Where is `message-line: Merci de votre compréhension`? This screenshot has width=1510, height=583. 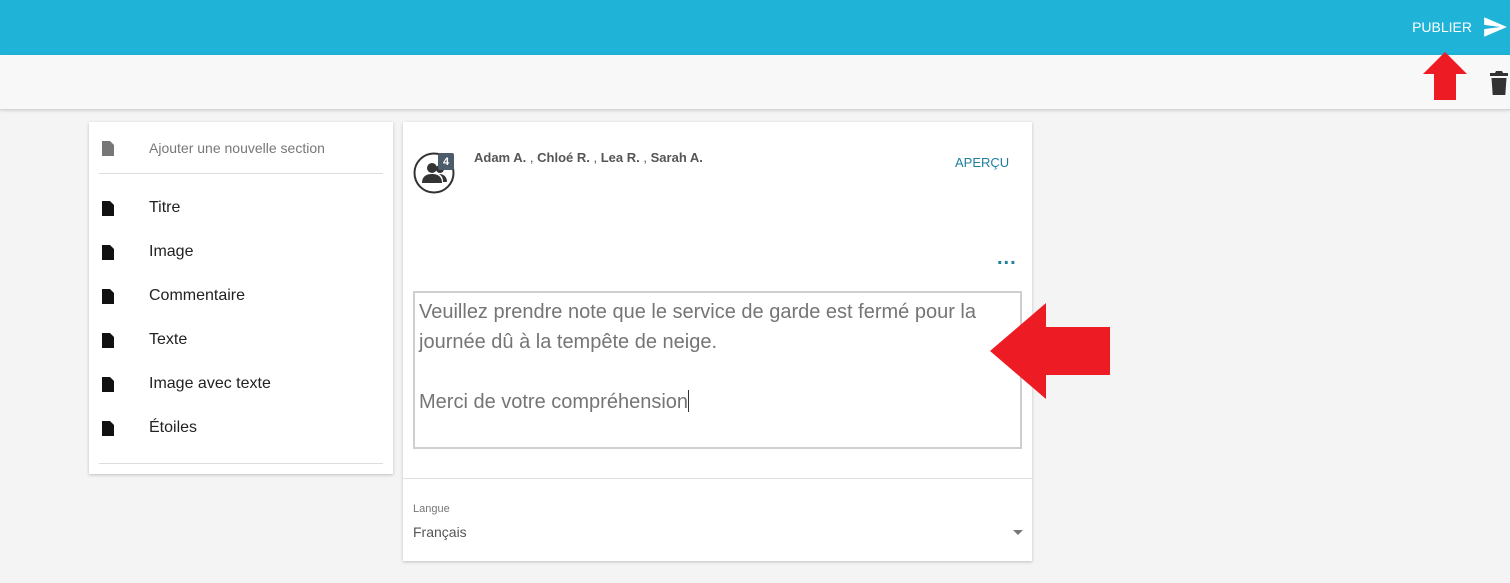
message-line: Merci de votre compréhension is located at coordinates (554, 402).